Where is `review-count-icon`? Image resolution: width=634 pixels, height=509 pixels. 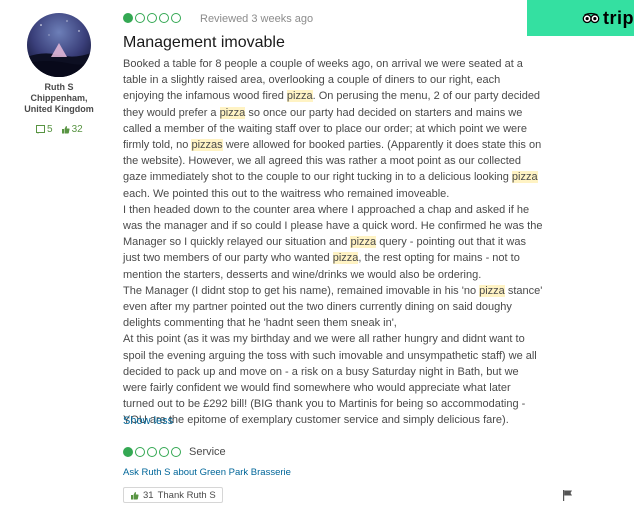
review-count-icon is located at coordinates (40, 129).